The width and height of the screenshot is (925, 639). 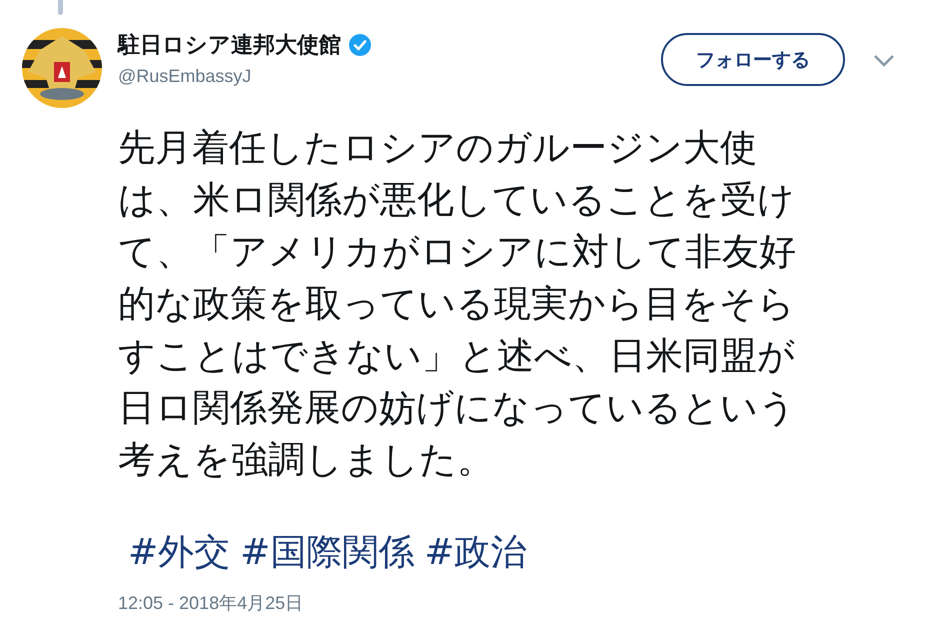 What do you see at coordinates (521, 603) in the screenshot?
I see `tweet-timestamp: 12:05 - 2018年4月25日` at bounding box center [521, 603].